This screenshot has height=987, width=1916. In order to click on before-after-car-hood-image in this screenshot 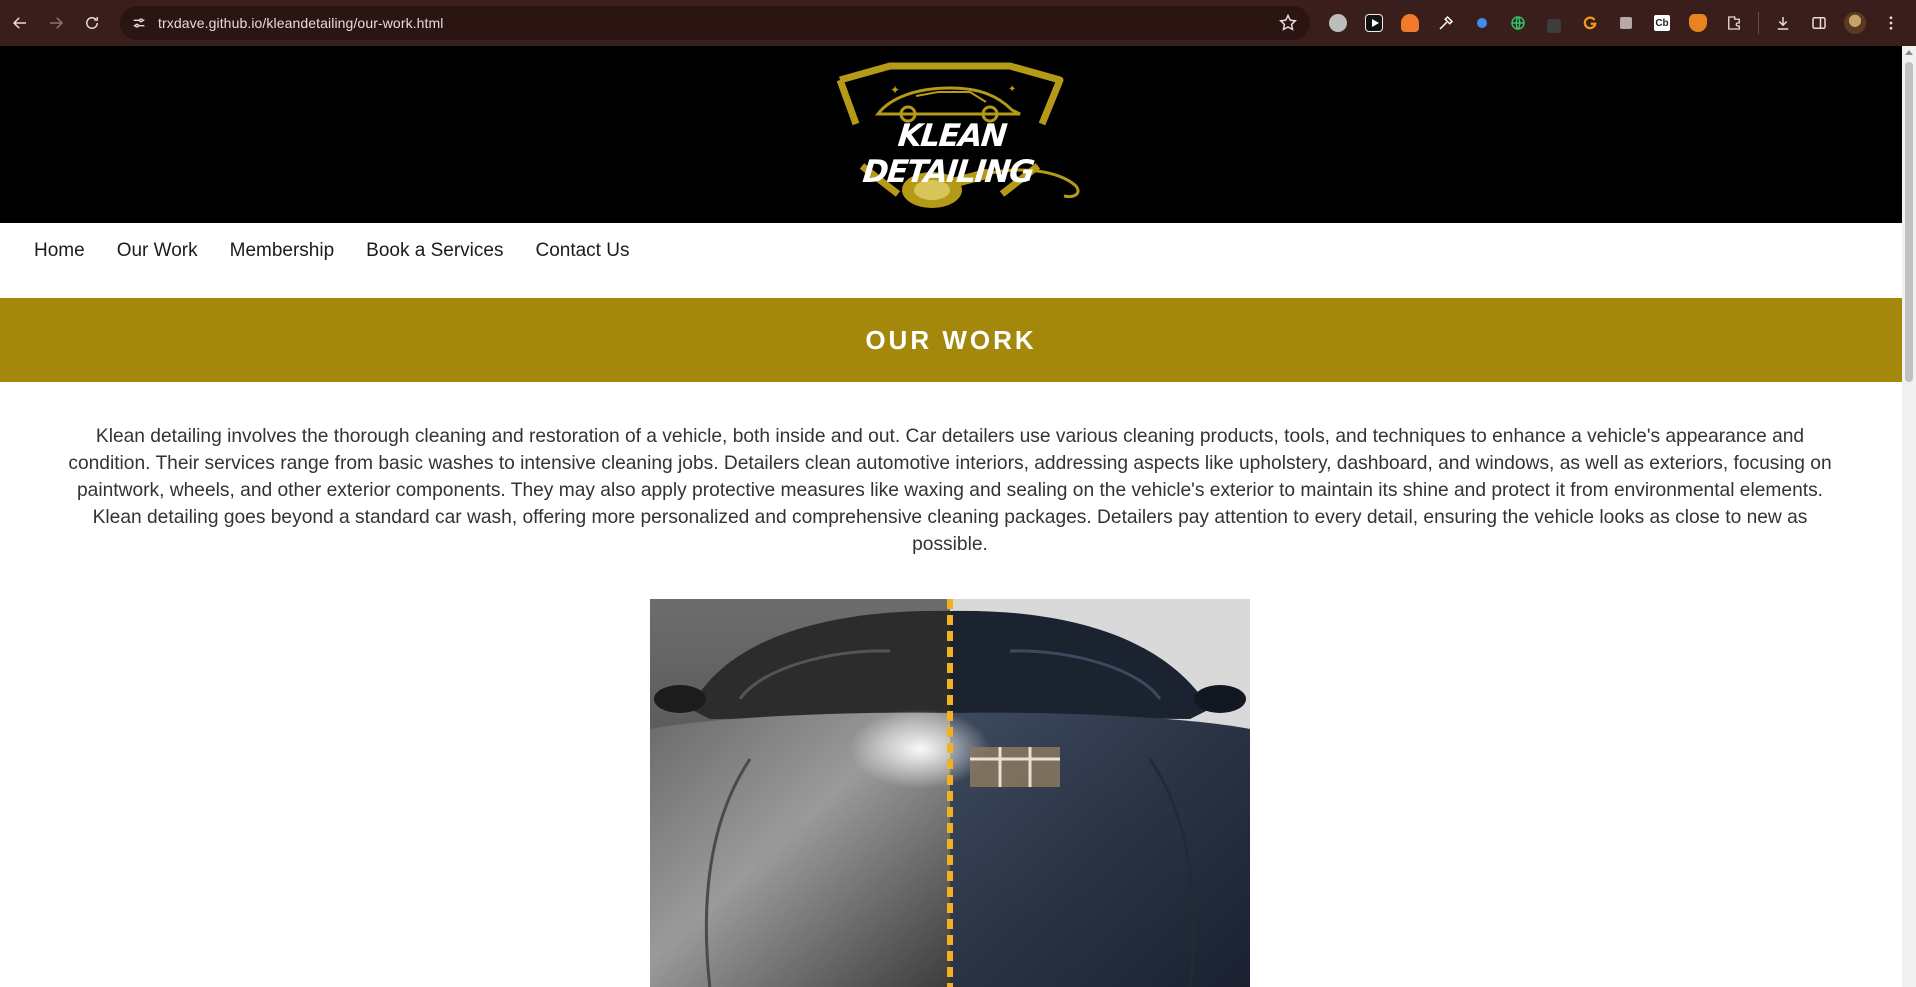, I will do `click(950, 793)`.